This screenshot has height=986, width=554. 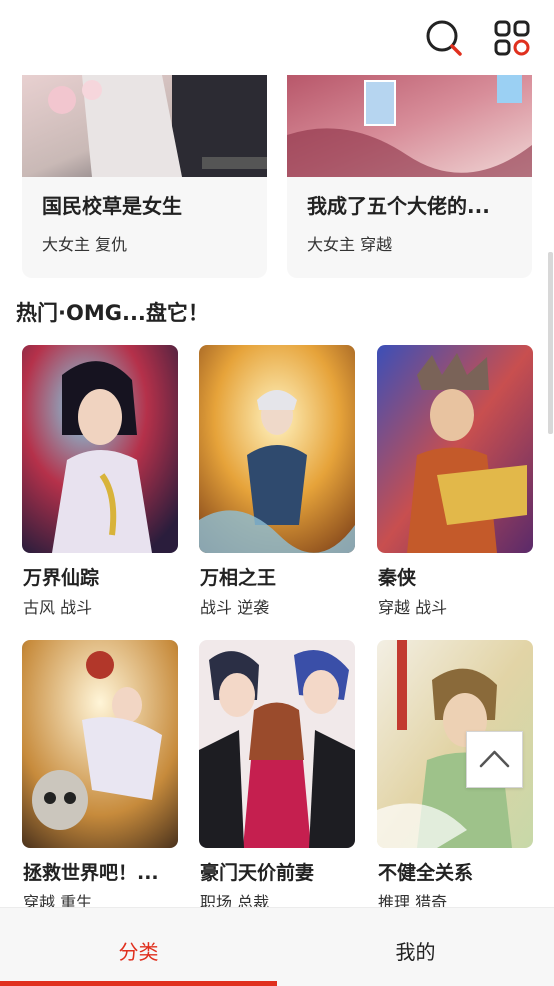 What do you see at coordinates (257, 873) in the screenshot?
I see `comic-title: 豪门天价前妻` at bounding box center [257, 873].